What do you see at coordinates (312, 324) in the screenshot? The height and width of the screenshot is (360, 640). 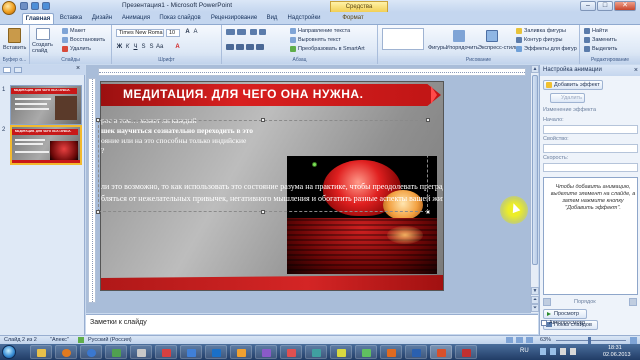 I see `notes-pane: Заметки к слайду` at bounding box center [312, 324].